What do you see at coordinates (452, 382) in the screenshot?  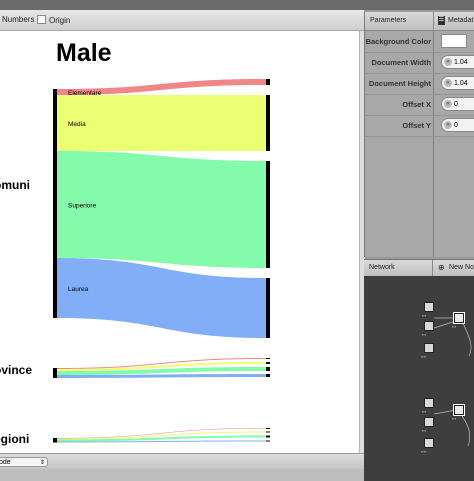 I see `network-connections` at bounding box center [452, 382].